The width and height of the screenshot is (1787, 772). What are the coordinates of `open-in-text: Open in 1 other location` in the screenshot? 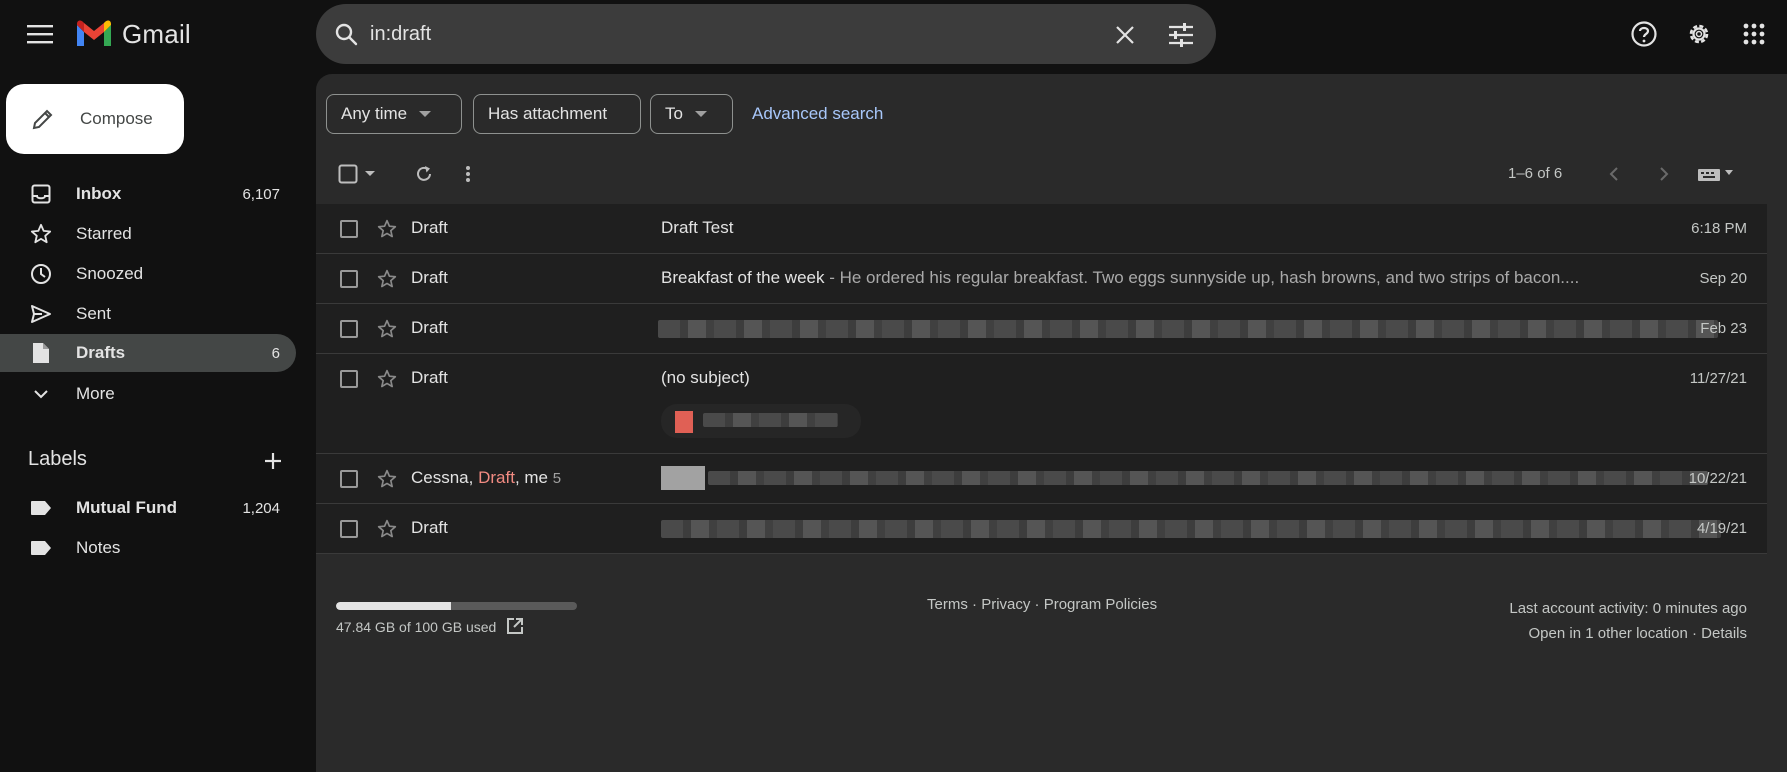 It's located at (1608, 633).